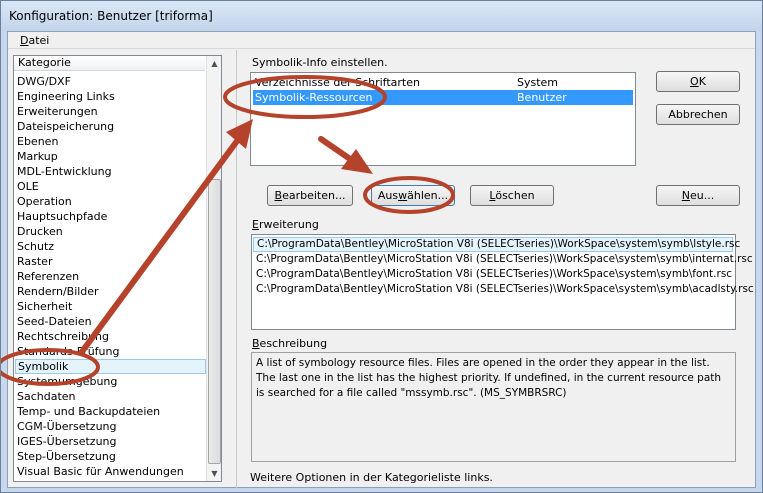 The image size is (763, 493). What do you see at coordinates (290, 343) in the screenshot?
I see `beschreibung-label: Beschreibung` at bounding box center [290, 343].